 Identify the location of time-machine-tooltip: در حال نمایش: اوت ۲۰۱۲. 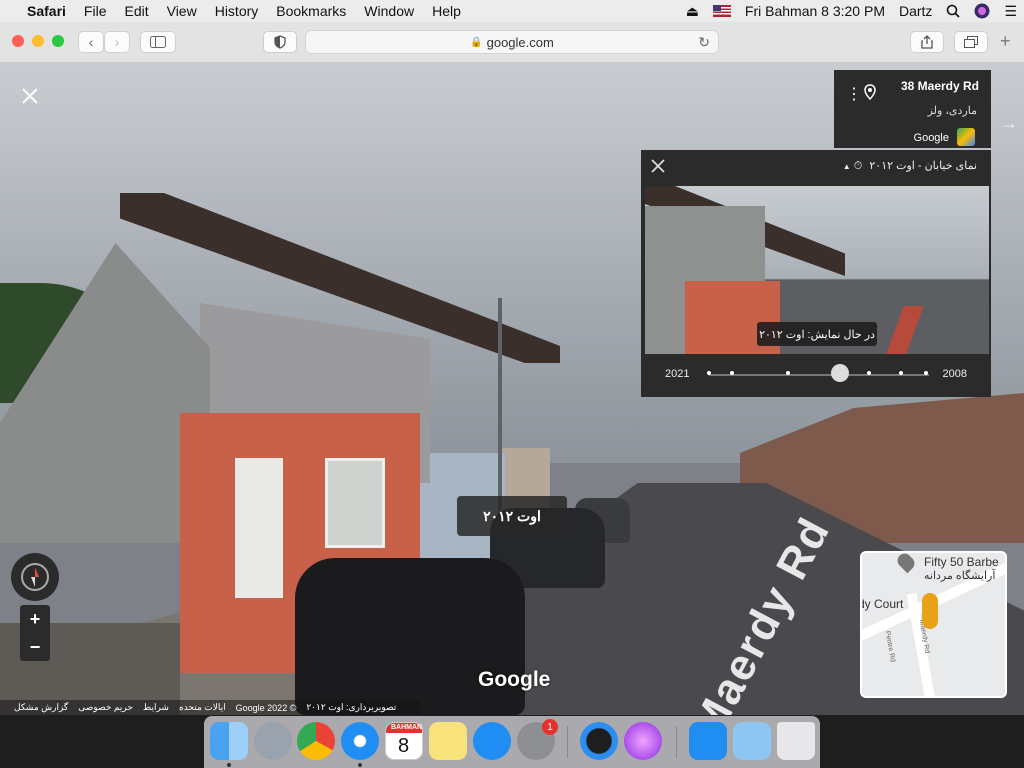
(817, 334).